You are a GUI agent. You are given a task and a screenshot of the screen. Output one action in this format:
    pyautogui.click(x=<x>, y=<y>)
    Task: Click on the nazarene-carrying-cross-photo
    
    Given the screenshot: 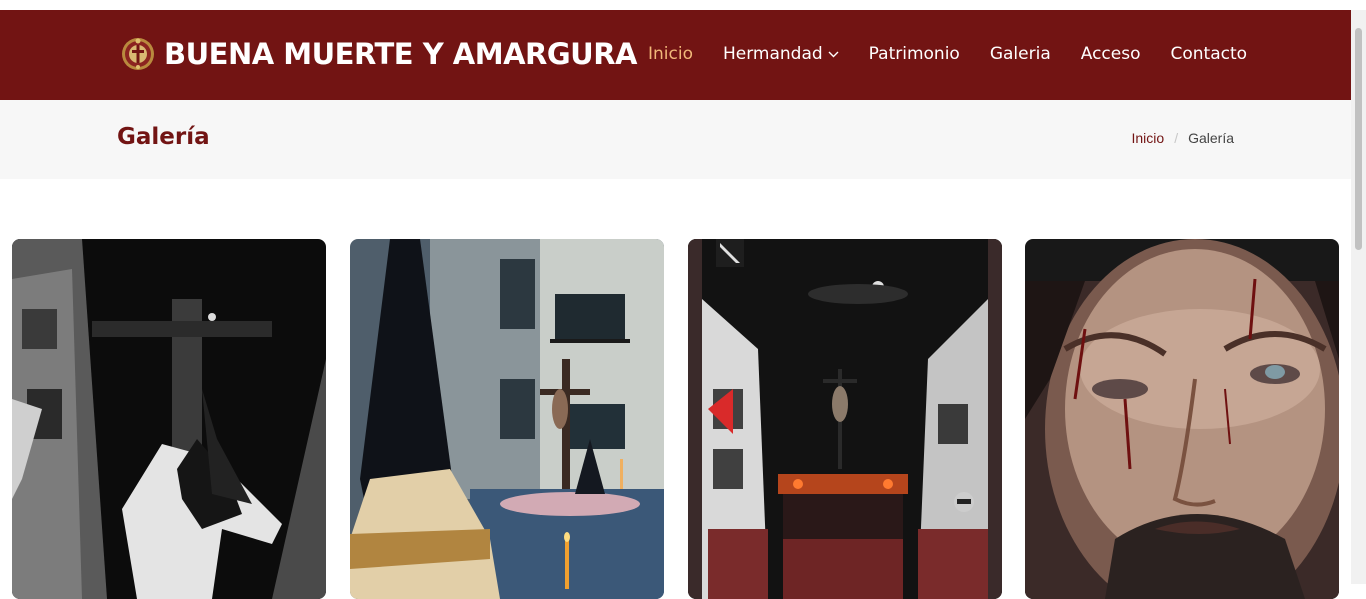 What is the action you would take?
    pyautogui.click(x=169, y=419)
    